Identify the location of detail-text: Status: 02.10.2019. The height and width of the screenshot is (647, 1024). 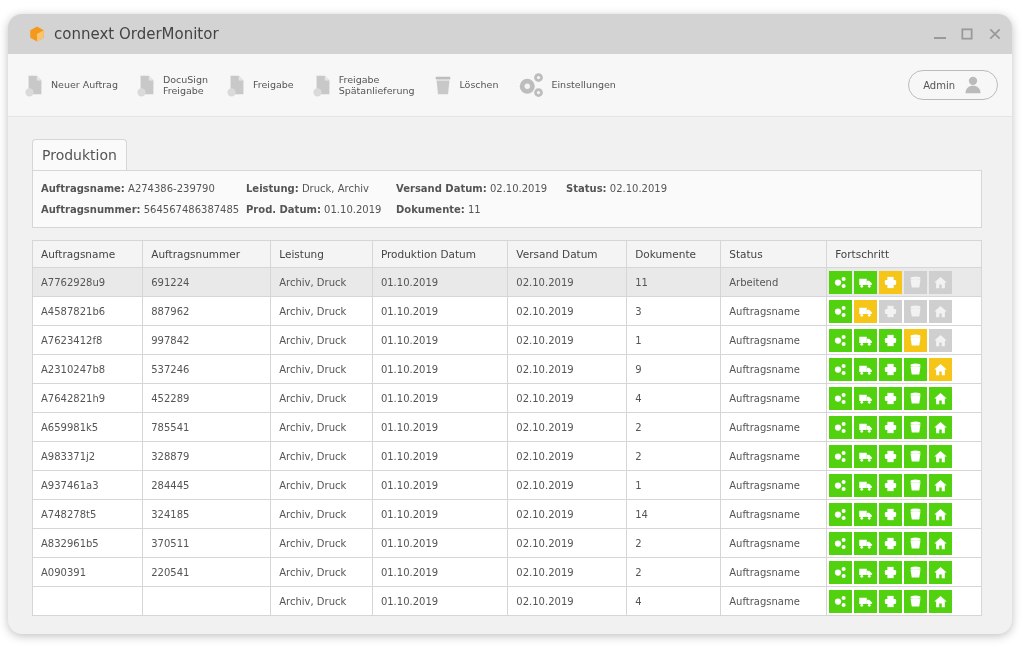
(617, 188).